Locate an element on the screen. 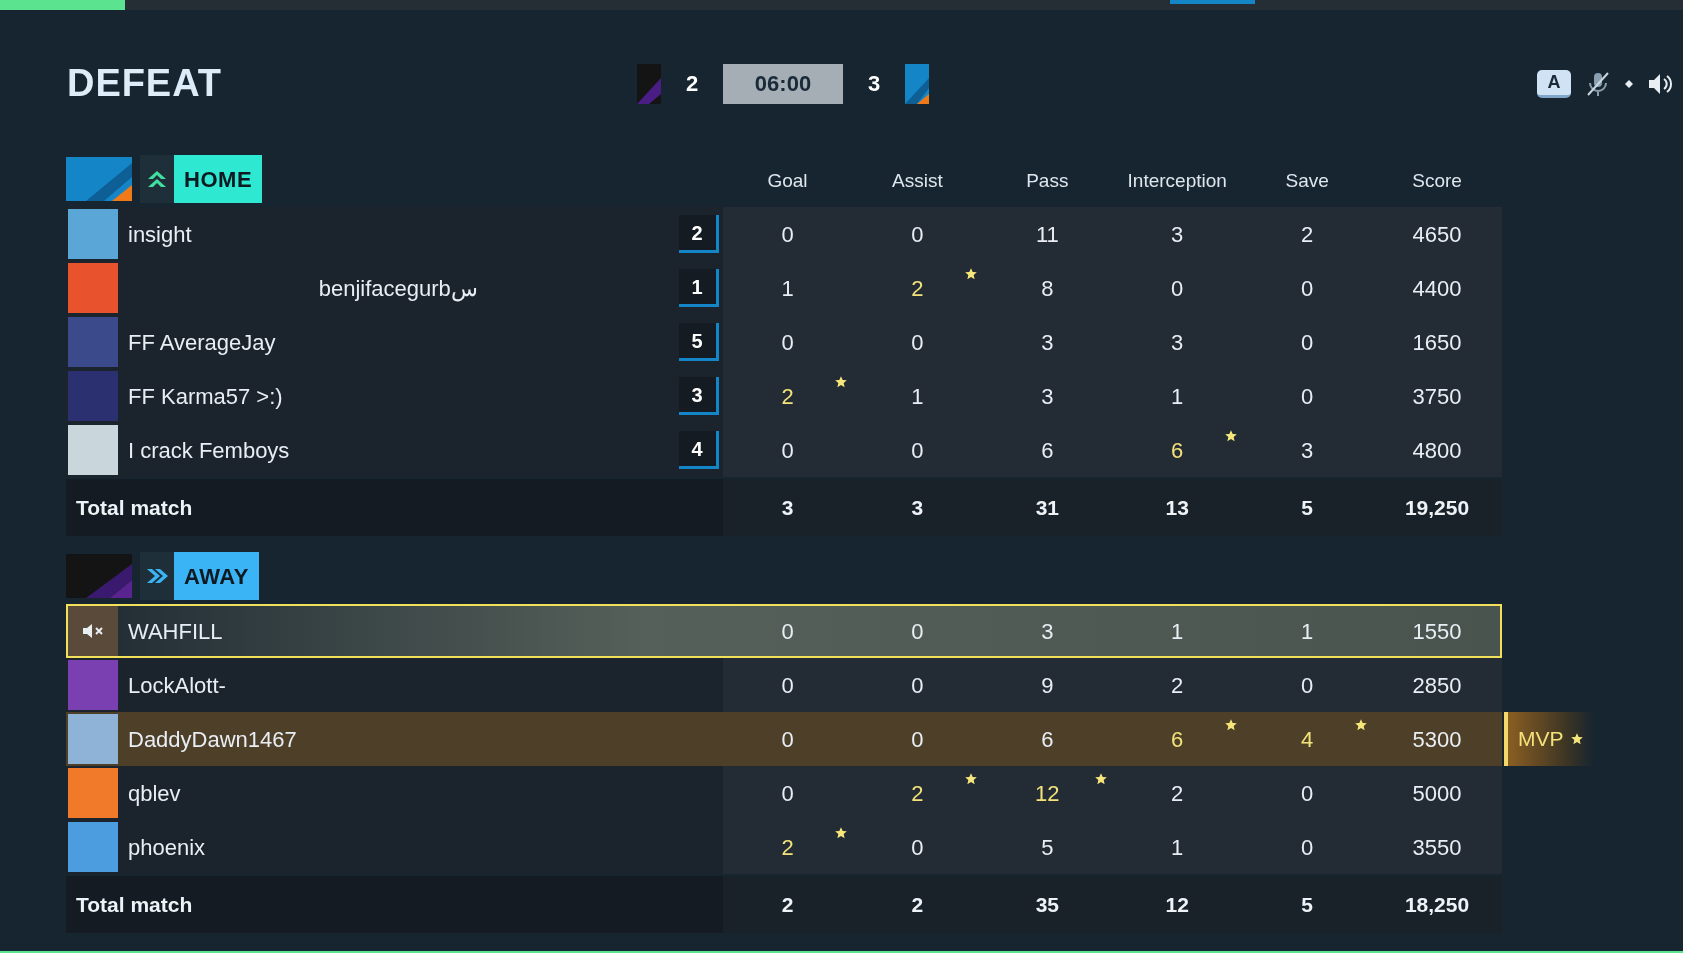 The height and width of the screenshot is (953, 1683). party-badge: 5 is located at coordinates (698, 342).